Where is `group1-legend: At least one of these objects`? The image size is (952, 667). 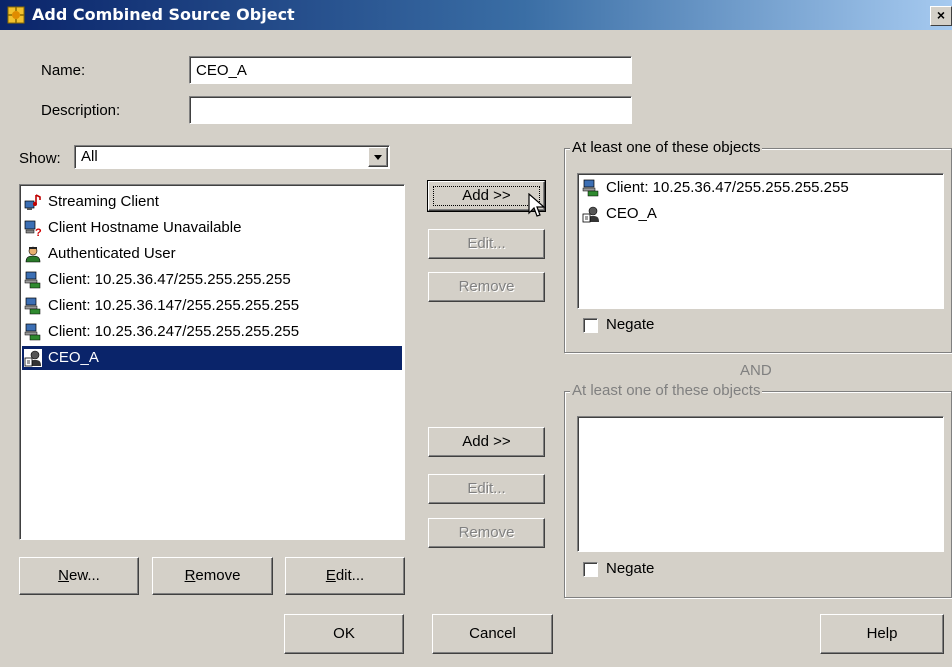
group1-legend: At least one of these objects is located at coordinates (666, 147).